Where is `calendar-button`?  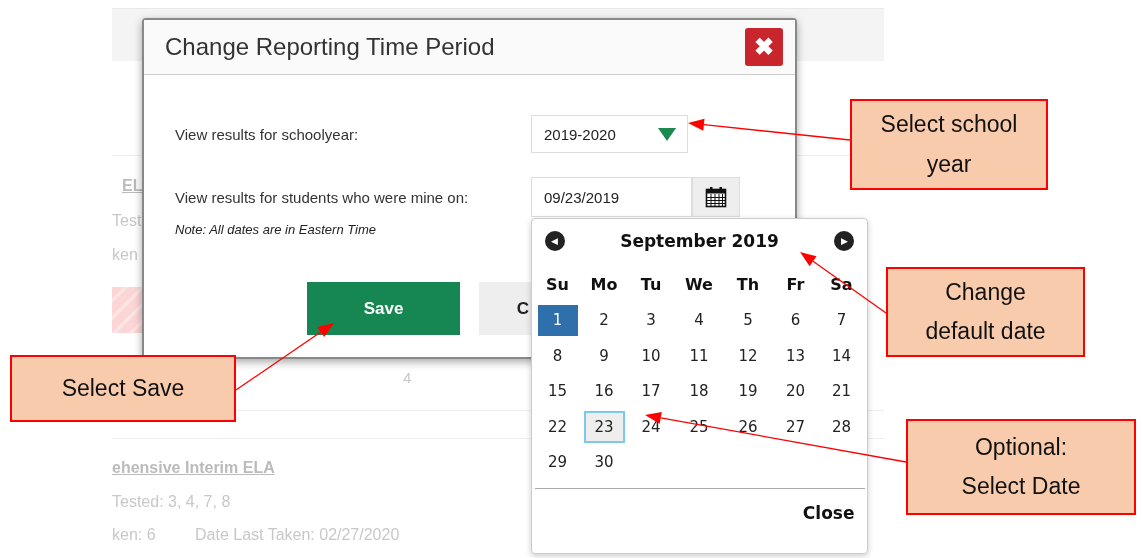 calendar-button is located at coordinates (716, 197).